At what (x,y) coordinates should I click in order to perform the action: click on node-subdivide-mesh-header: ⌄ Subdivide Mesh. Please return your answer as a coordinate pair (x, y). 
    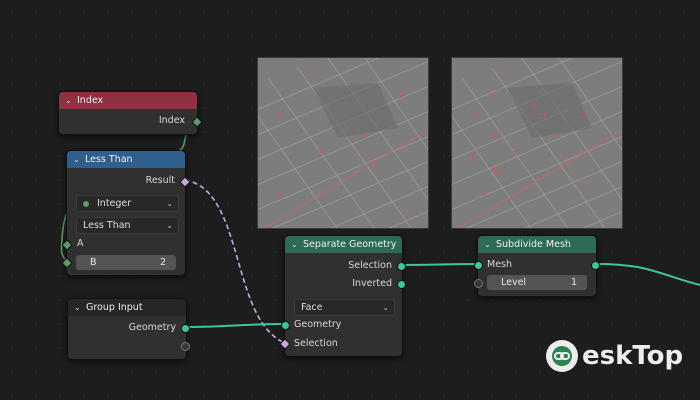
    Looking at the image, I should click on (537, 244).